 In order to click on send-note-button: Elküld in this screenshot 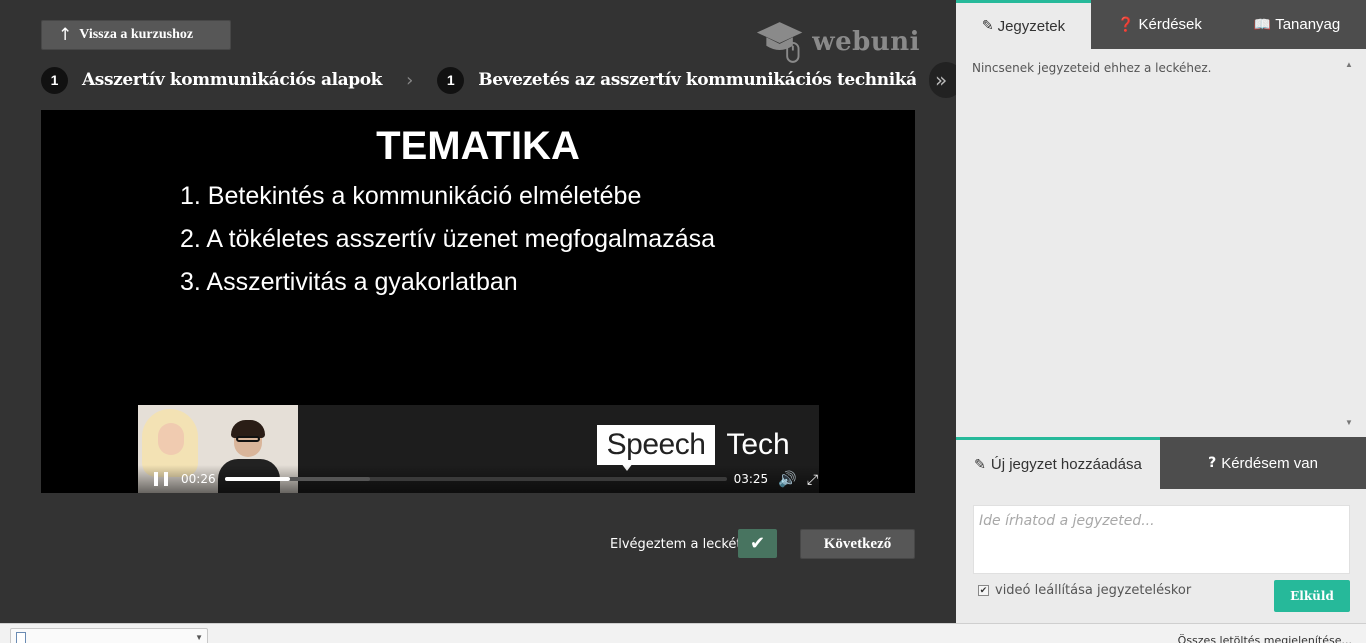, I will do `click(1312, 596)`.